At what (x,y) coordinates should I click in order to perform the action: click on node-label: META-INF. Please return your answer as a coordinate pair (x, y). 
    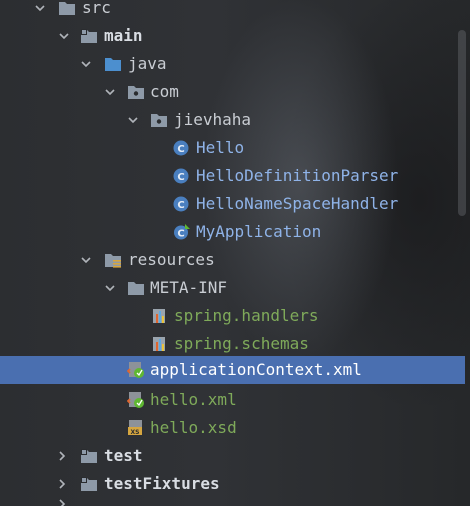
    Looking at the image, I should click on (189, 287).